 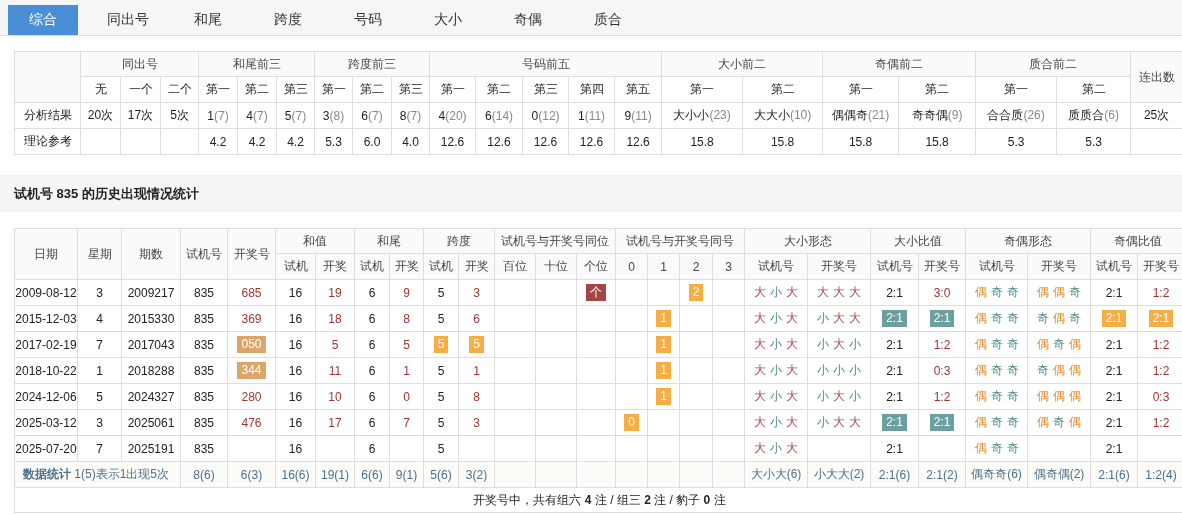 I want to click on table-cell: 大小小(23), so click(x=702, y=115).